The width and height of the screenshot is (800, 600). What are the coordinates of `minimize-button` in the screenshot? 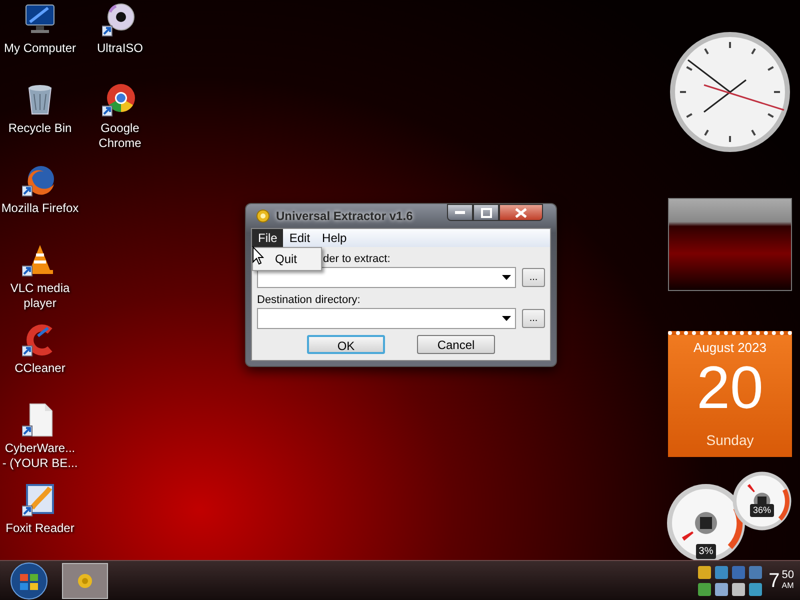 It's located at (460, 212).